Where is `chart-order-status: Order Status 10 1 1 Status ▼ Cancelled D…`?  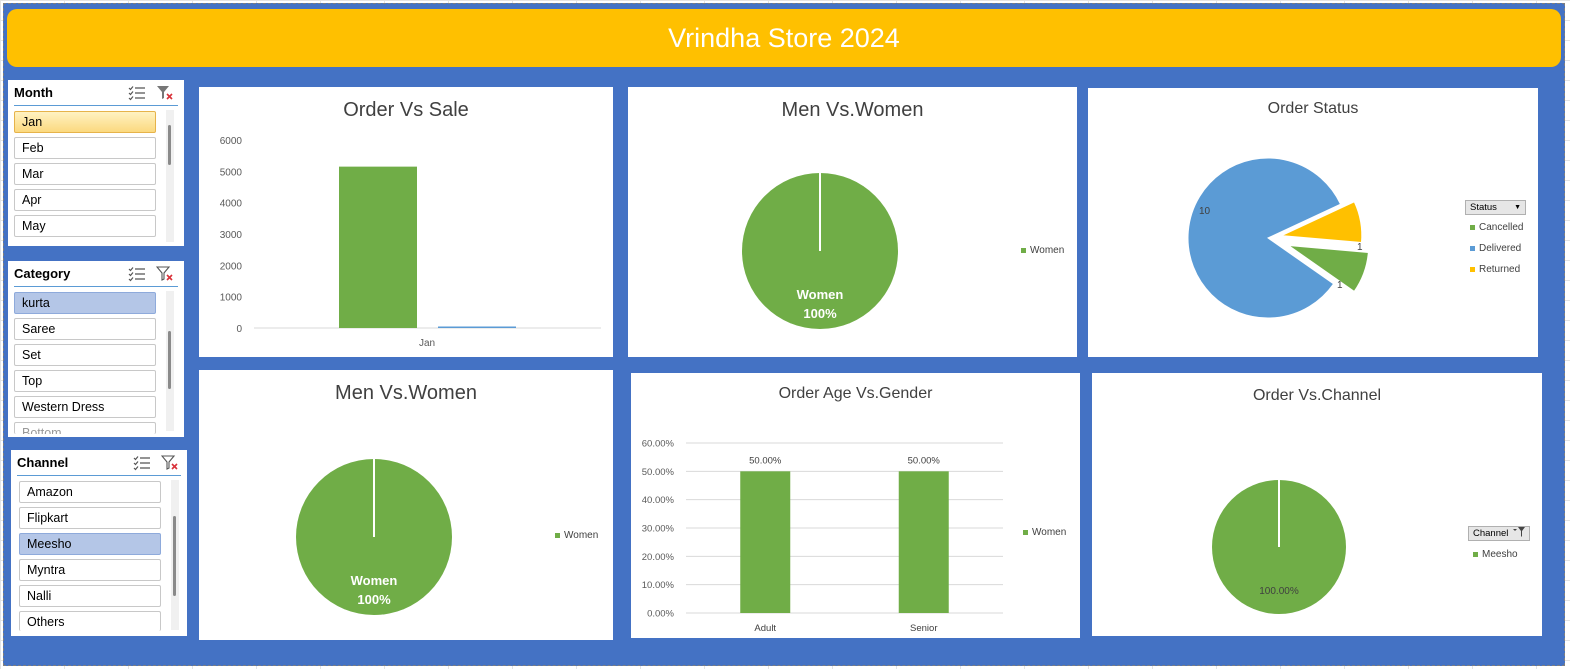 chart-order-status: Order Status 10 1 1 Status ▼ Cancelled D… is located at coordinates (1313, 222).